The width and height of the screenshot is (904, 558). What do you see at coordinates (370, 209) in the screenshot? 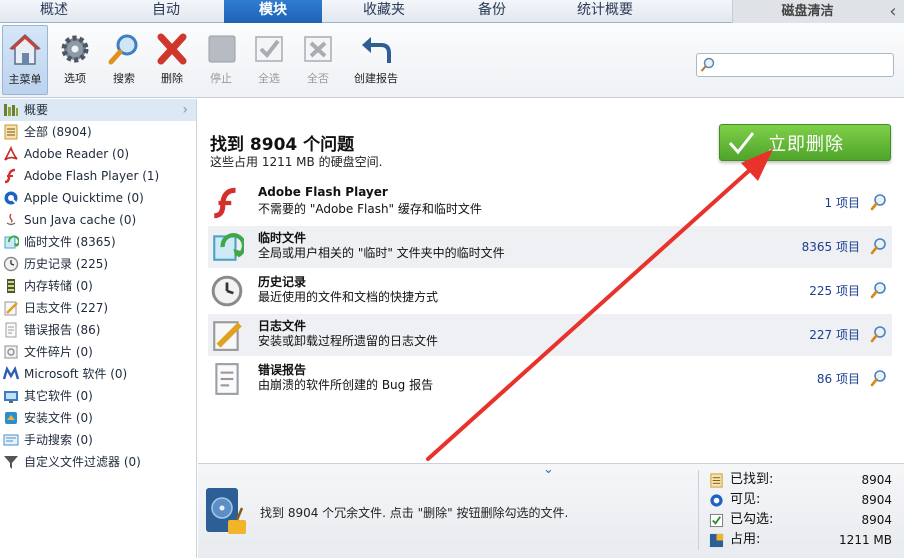
I see `result-description: 不需要的 "Adobe Flash" 缓存和临时文件` at bounding box center [370, 209].